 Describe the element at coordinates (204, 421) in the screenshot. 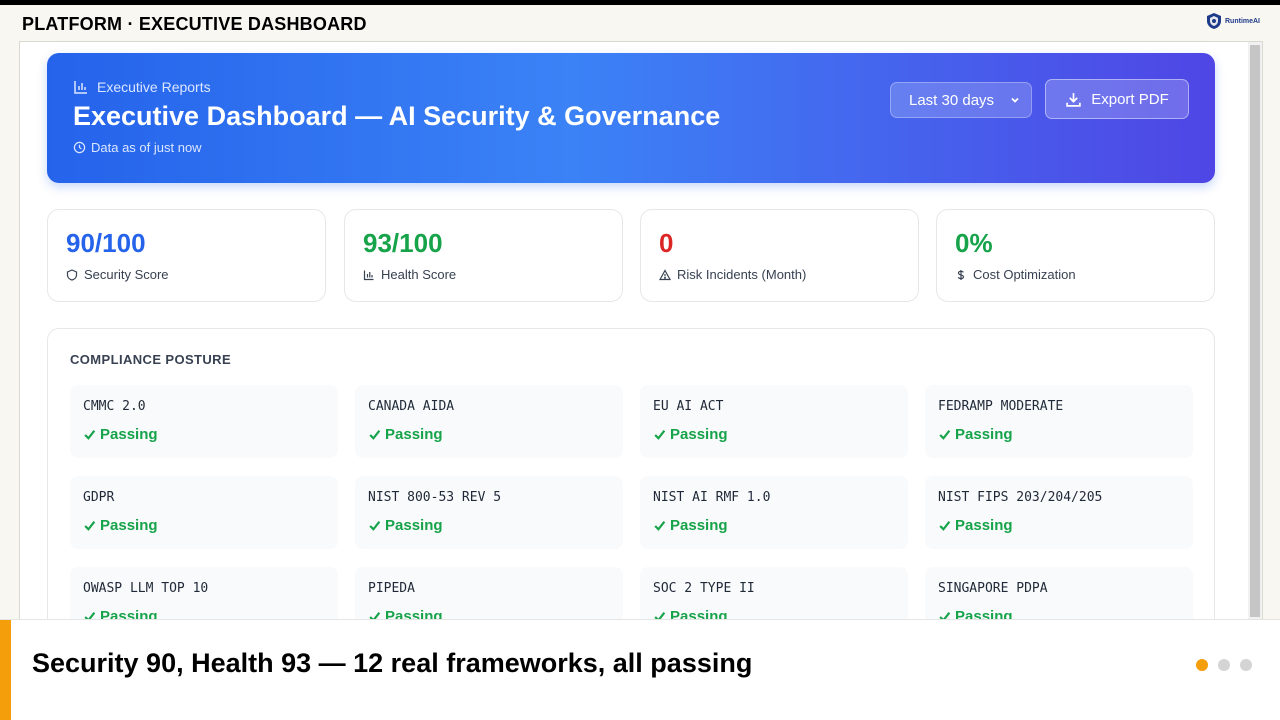

I see `framework-tile: CMMC 2.0 Passing` at that location.